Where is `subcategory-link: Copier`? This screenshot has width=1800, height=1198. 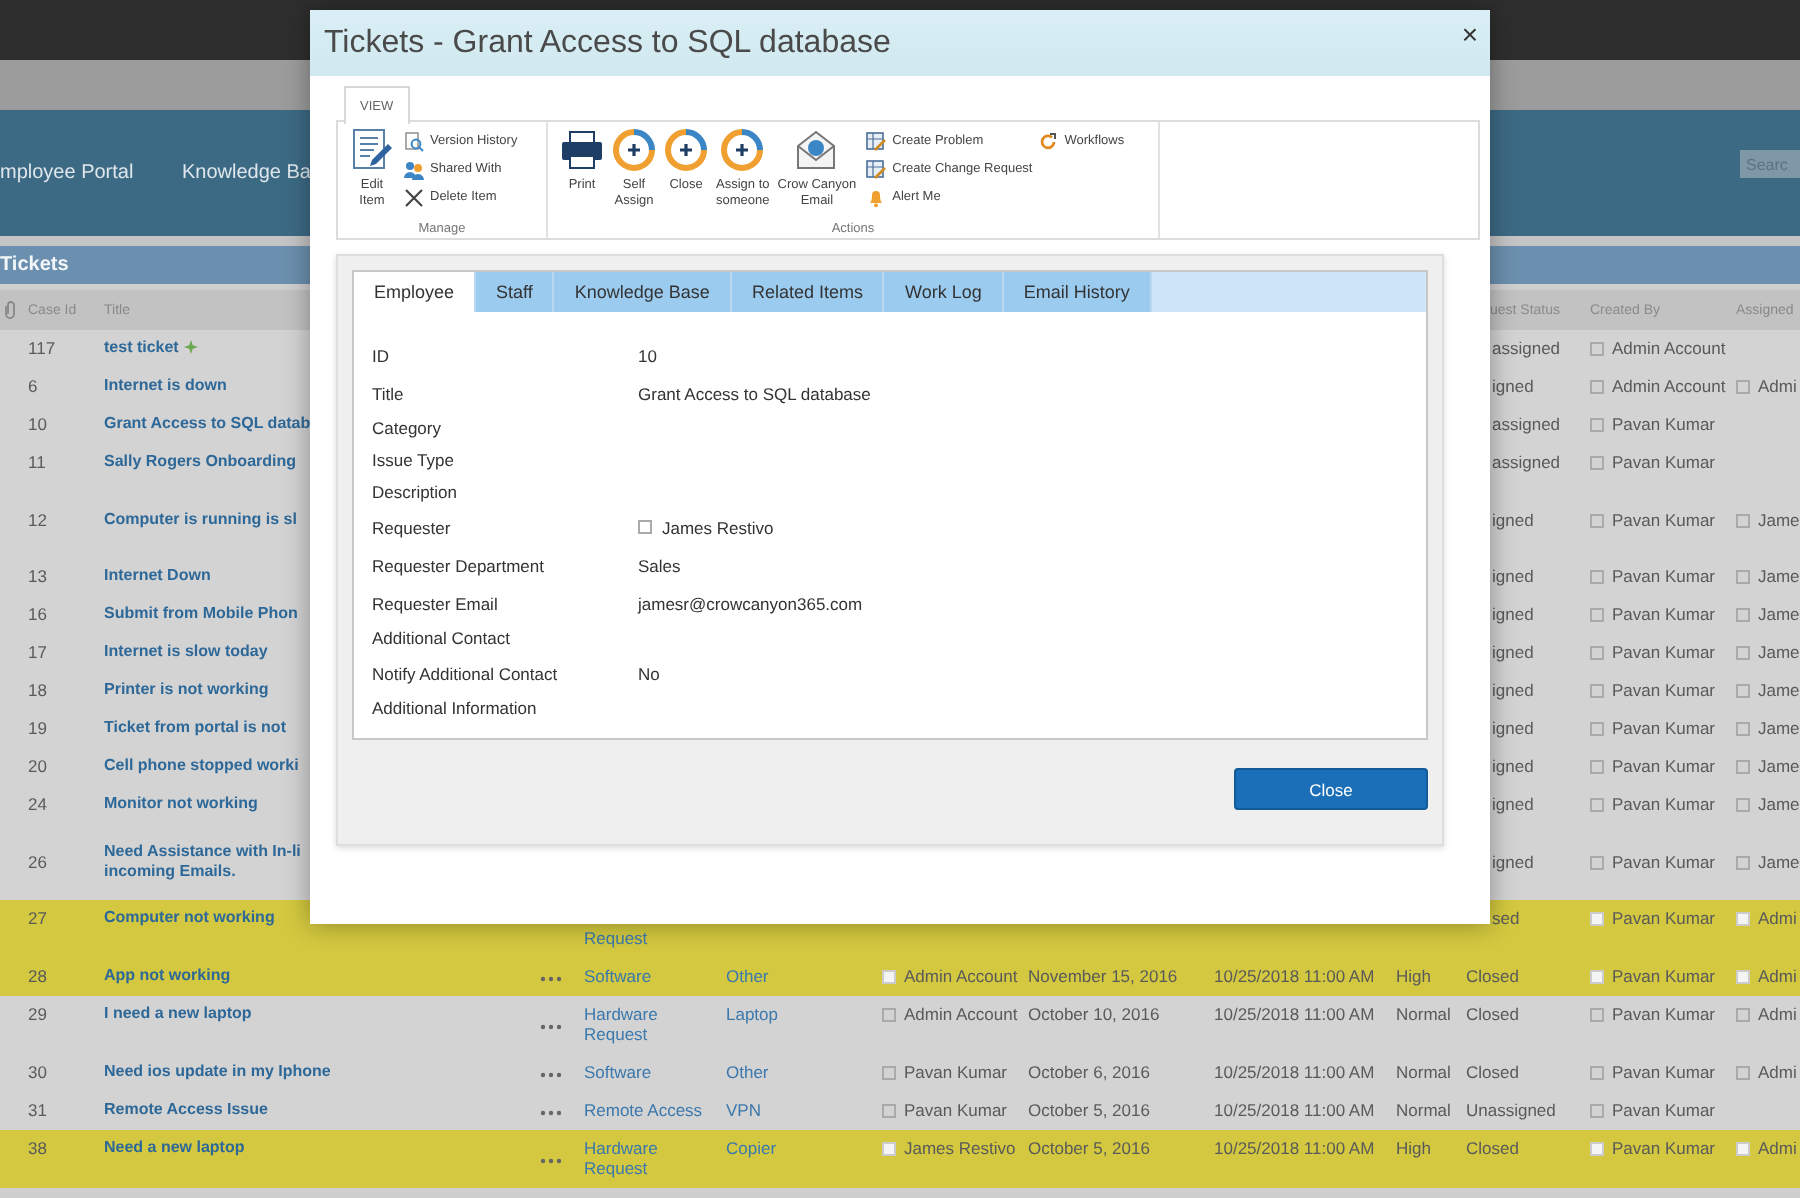 subcategory-link: Copier is located at coordinates (751, 1148).